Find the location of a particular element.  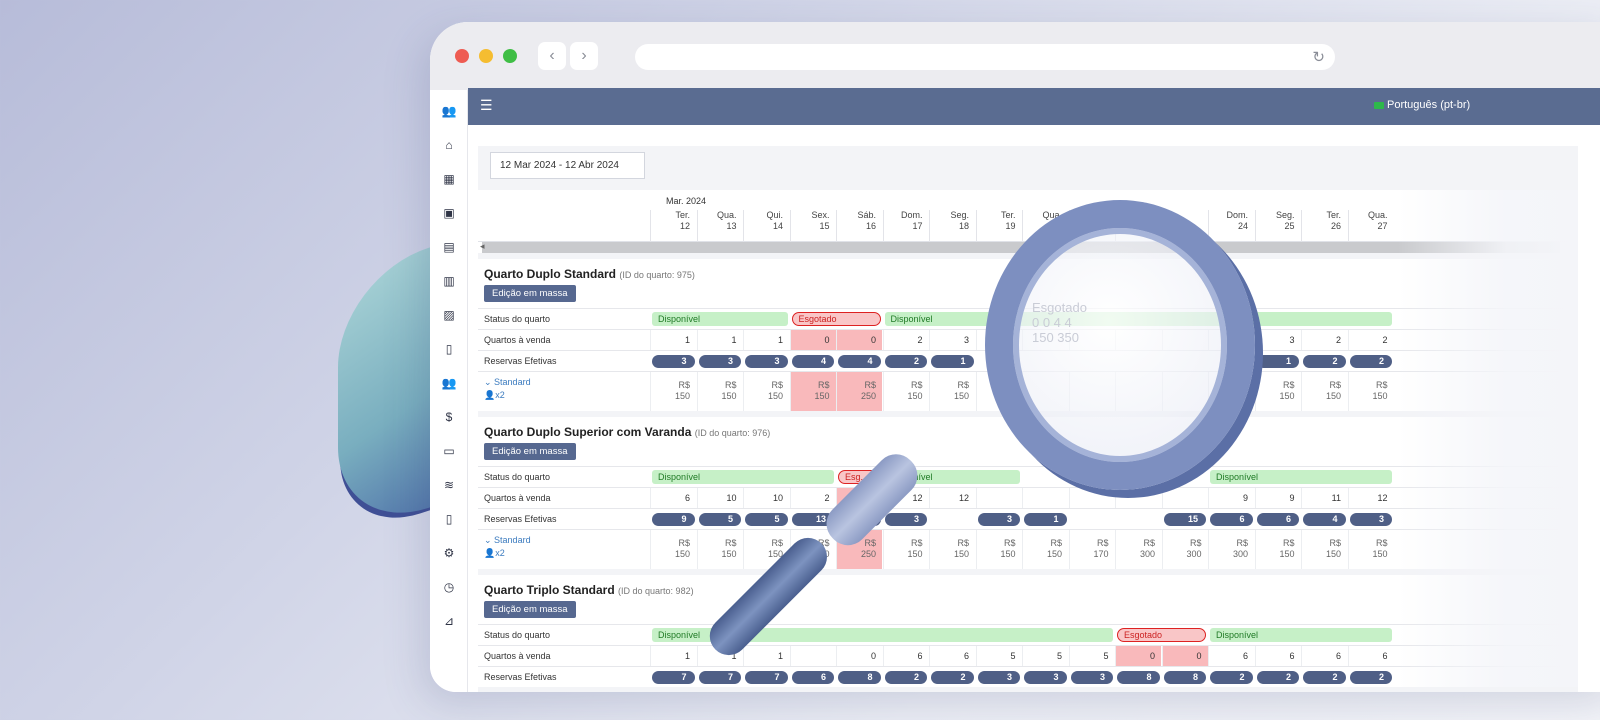

money-icon: ▭ is located at coordinates (449, 451).